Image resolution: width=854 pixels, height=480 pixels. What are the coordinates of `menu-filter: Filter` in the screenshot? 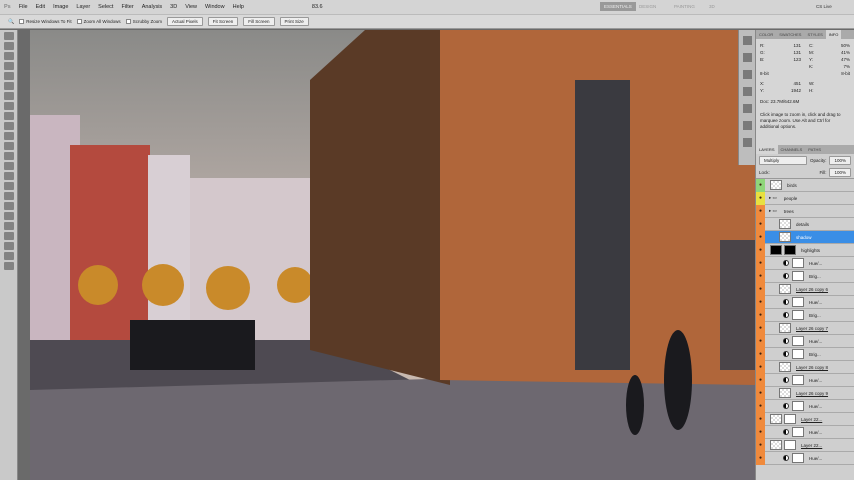 It's located at (127, 7).